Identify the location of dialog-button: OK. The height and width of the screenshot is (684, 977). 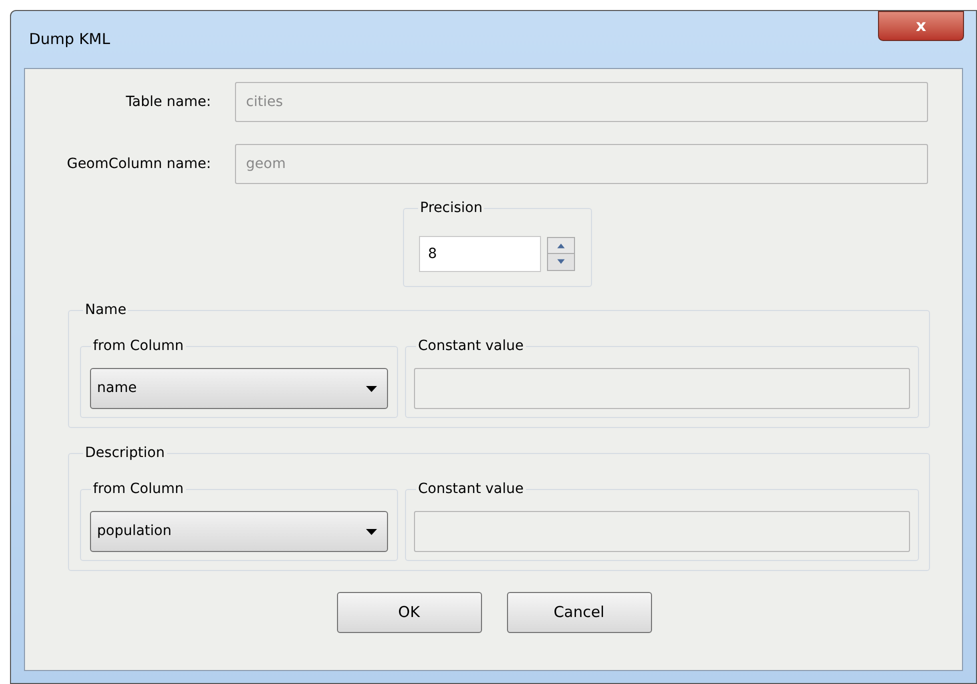
(409, 612).